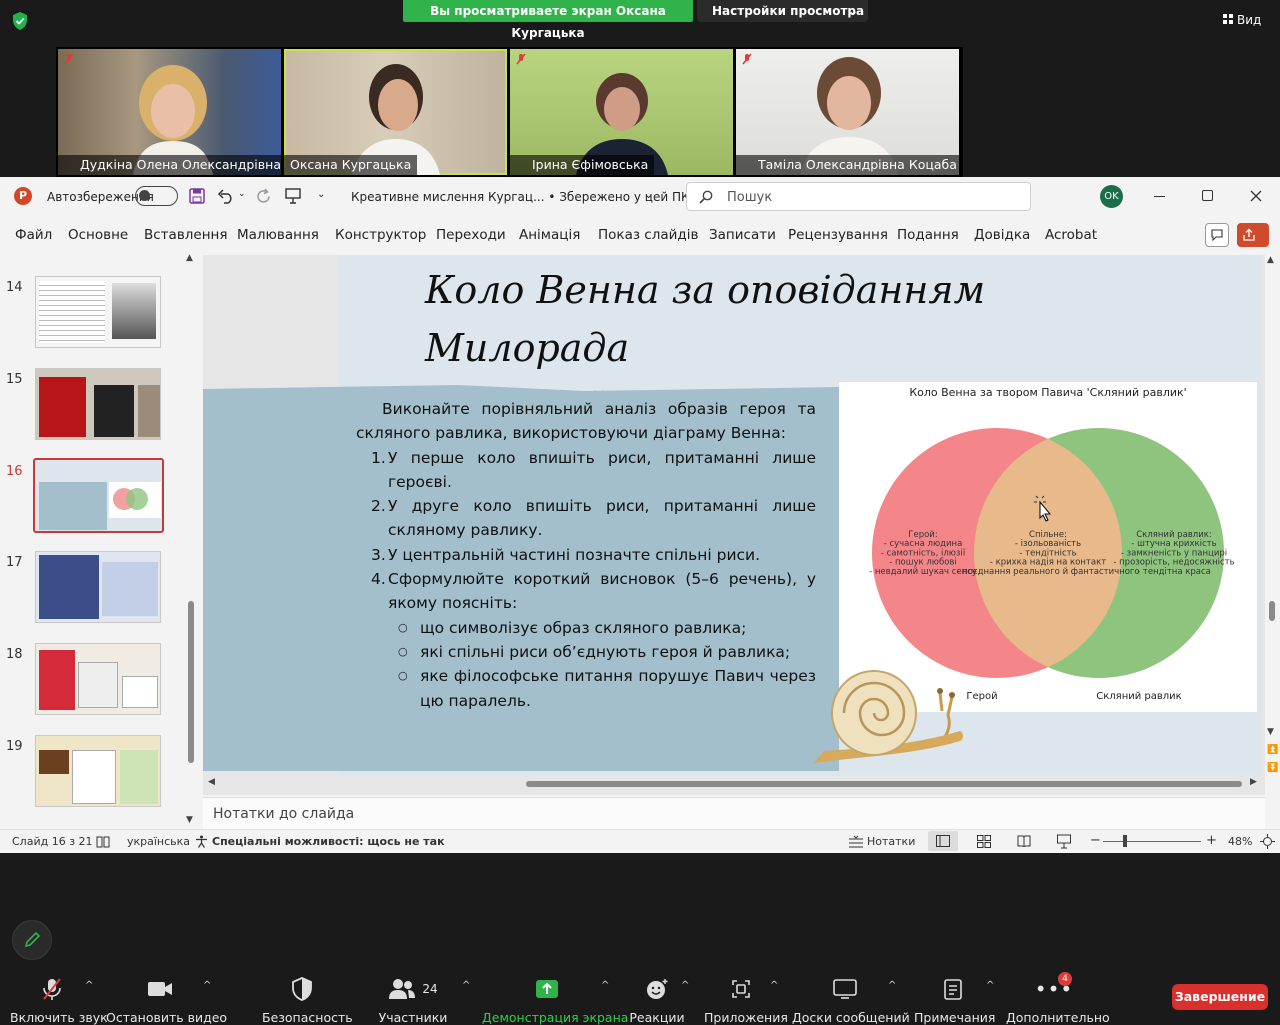 This screenshot has height=1025, width=1280. What do you see at coordinates (166, 1000) in the screenshot?
I see `stop-video-button: Остановить видео` at bounding box center [166, 1000].